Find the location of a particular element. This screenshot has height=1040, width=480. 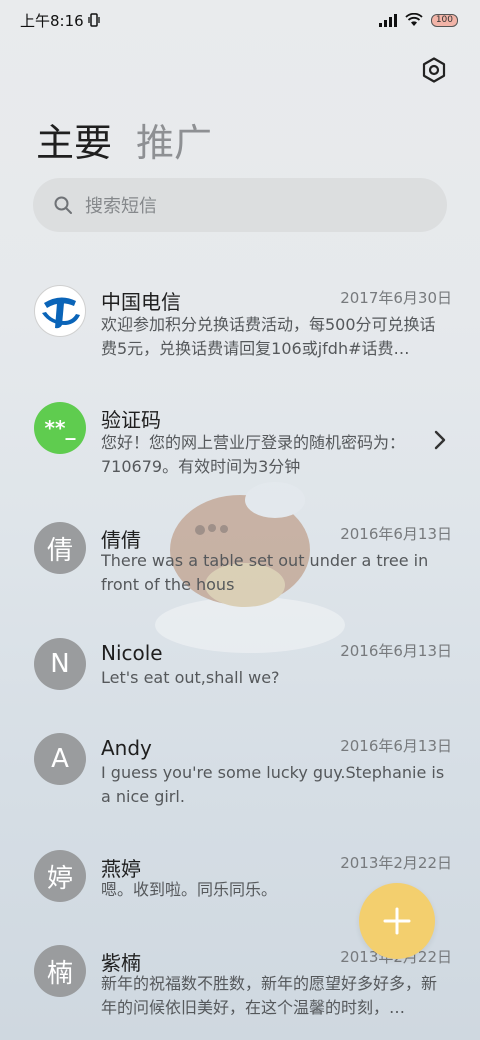

contact-name: Andy is located at coordinates (126, 748).